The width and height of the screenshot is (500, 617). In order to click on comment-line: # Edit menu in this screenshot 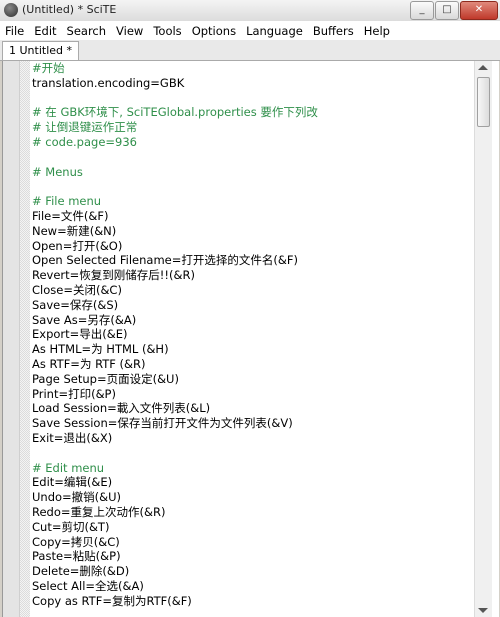, I will do `click(252, 468)`.